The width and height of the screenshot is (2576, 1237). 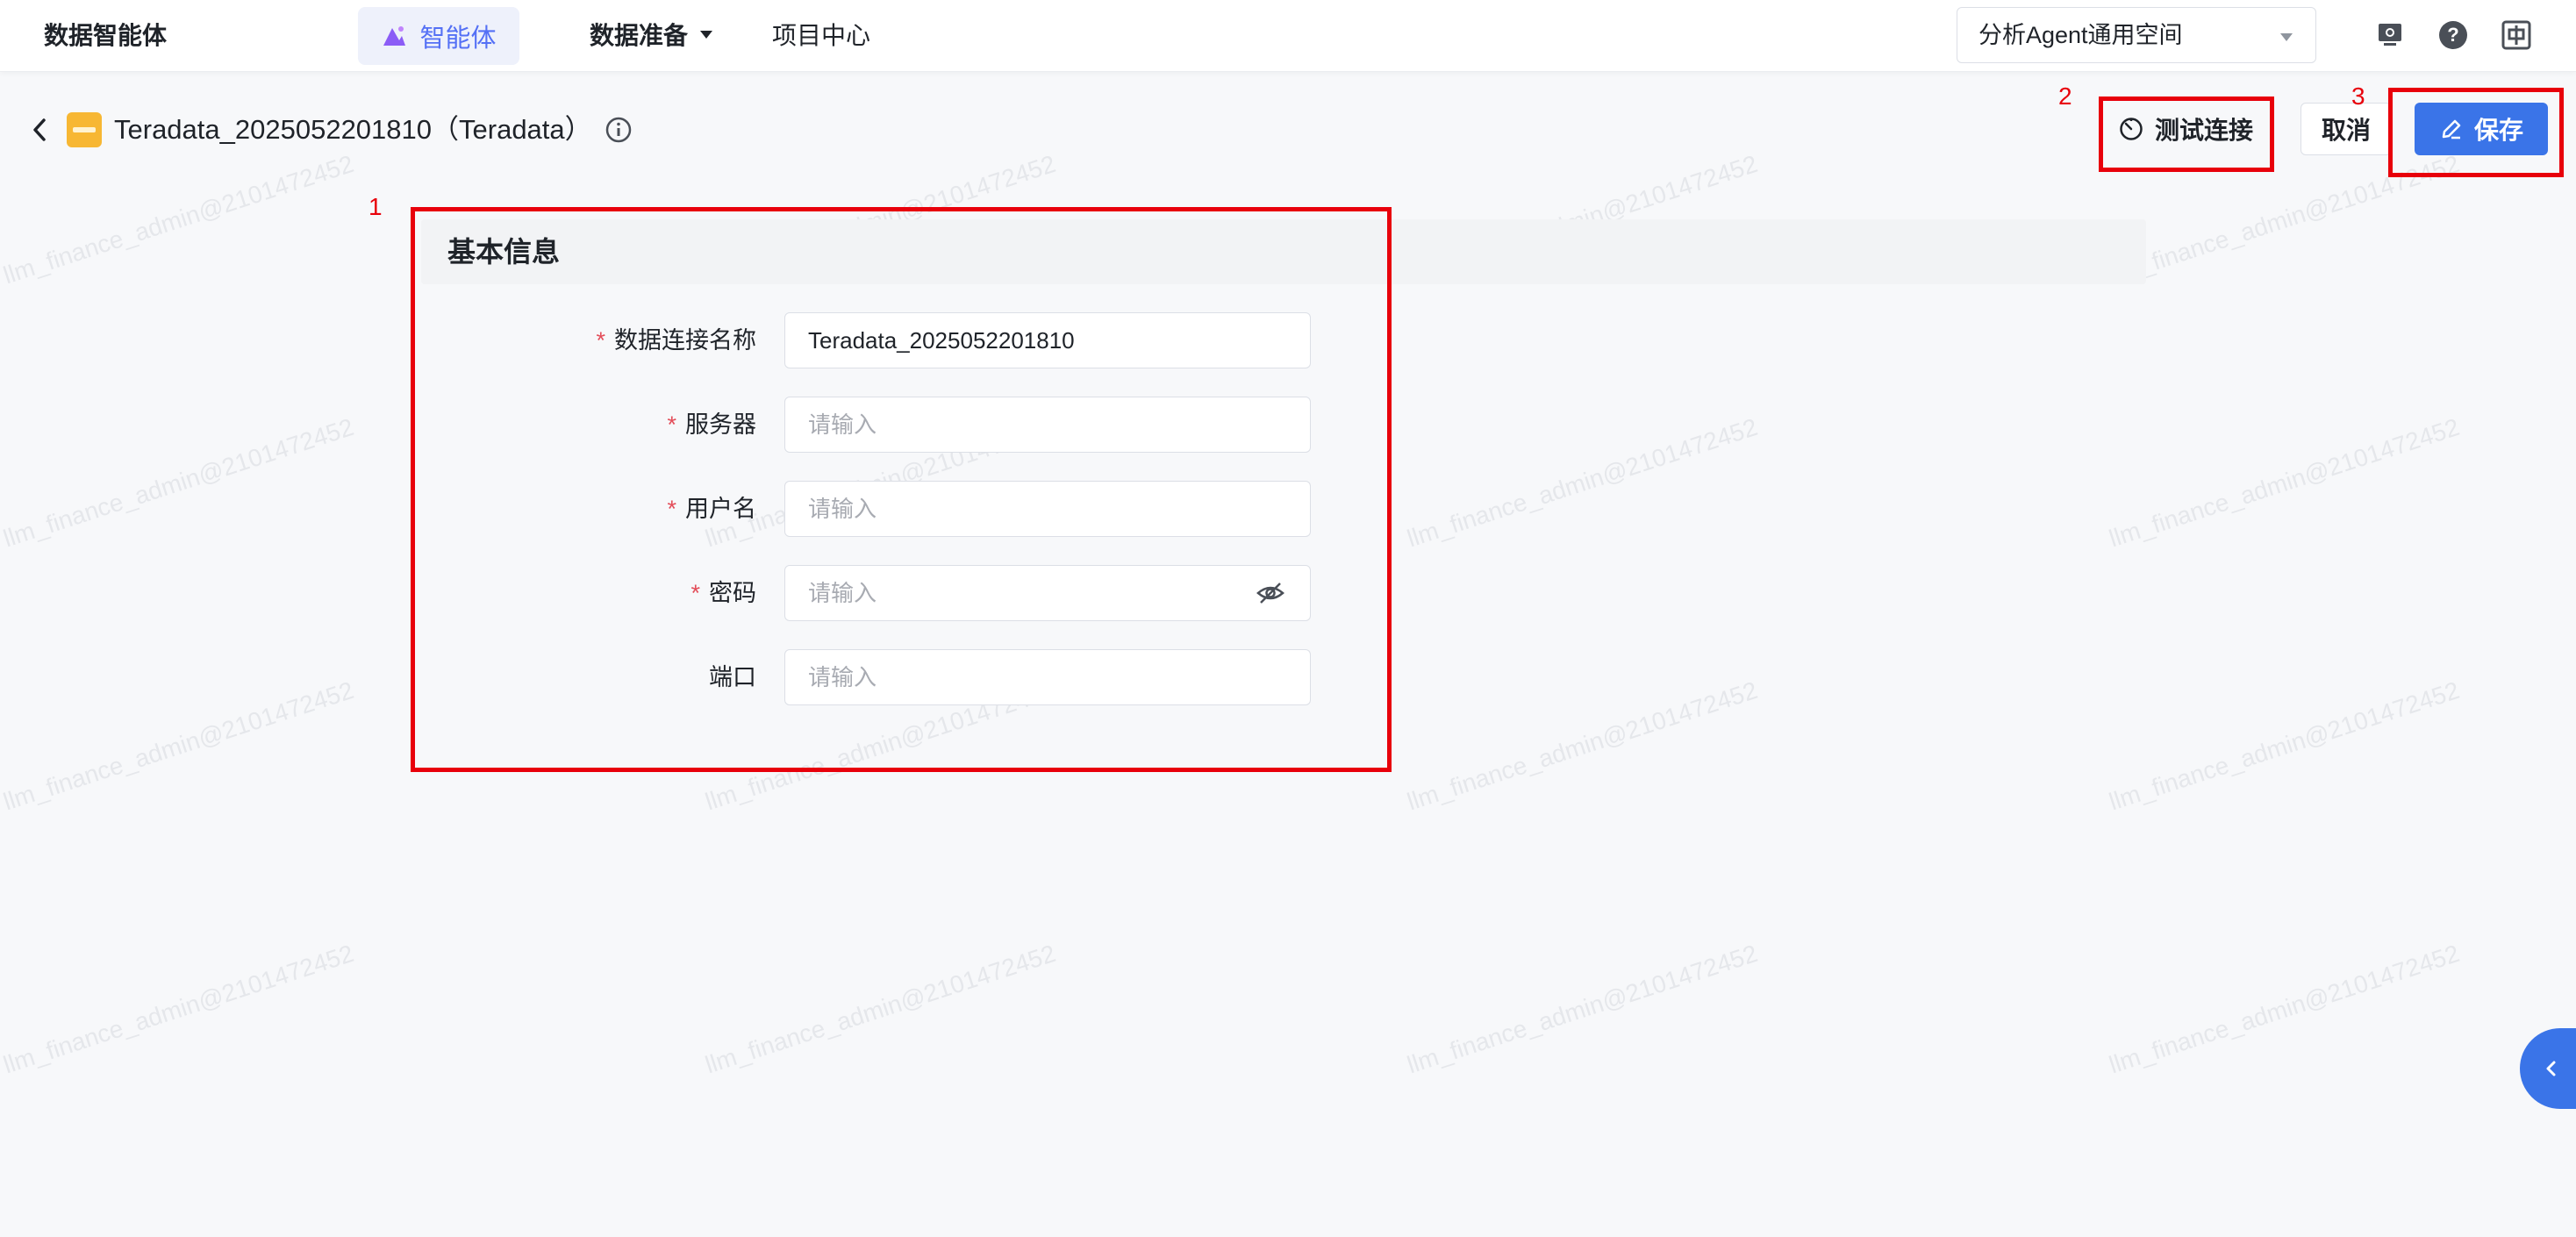 I want to click on nav-item-agent: 智能体, so click(x=438, y=36).